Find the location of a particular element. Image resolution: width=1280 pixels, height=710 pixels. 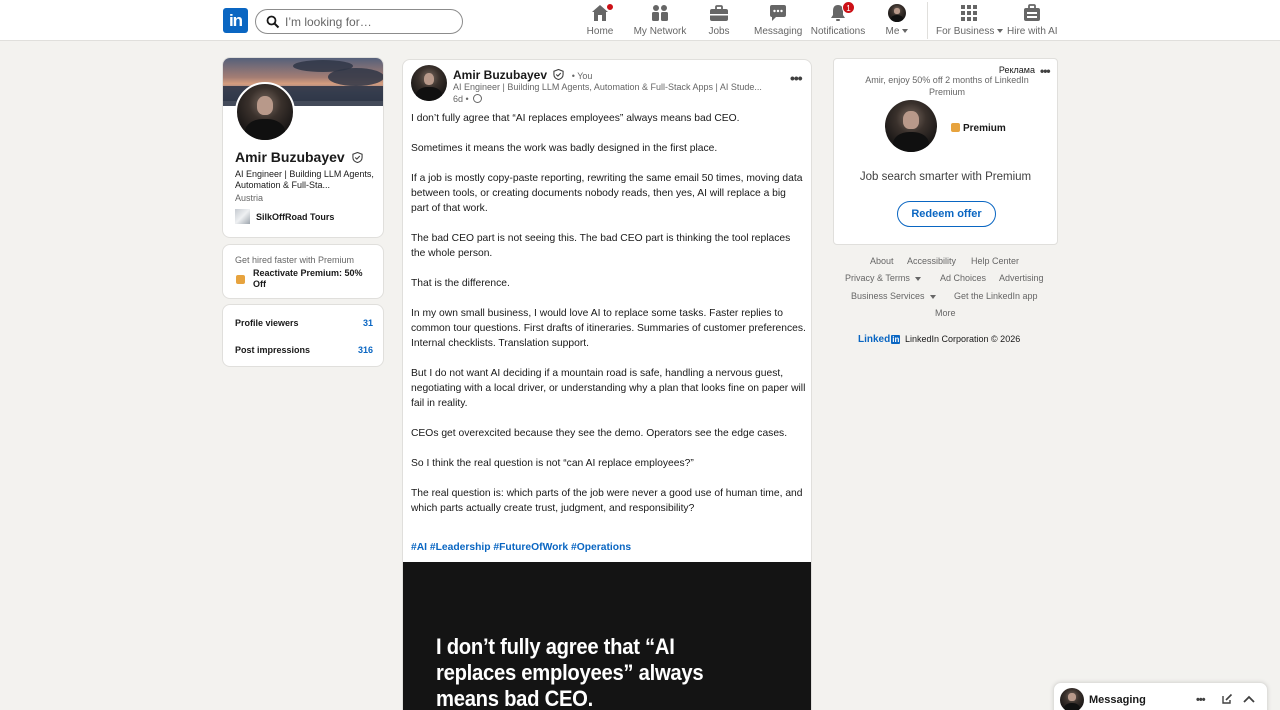

nav-label: Messaging is located at coordinates (778, 31).